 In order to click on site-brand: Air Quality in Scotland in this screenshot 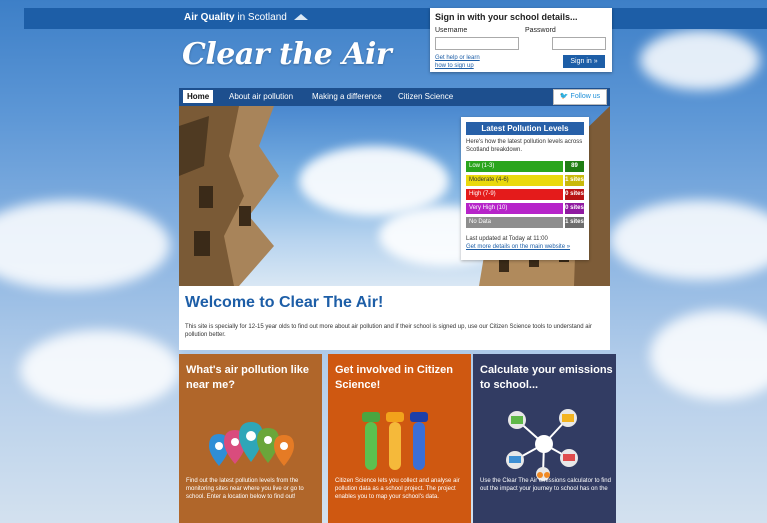, I will do `click(246, 17)`.